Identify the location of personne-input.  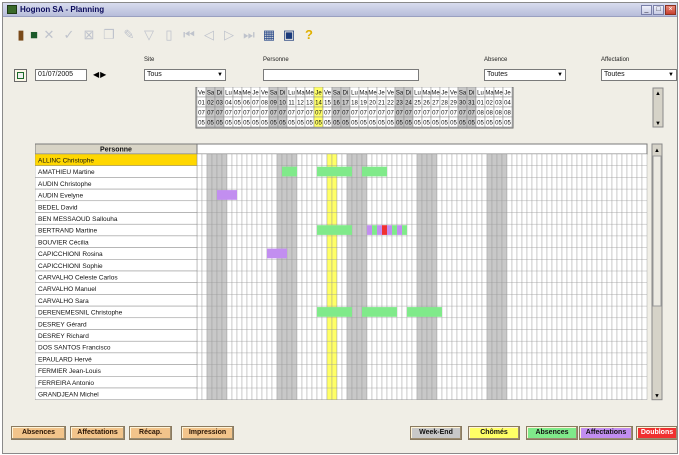
(341, 75).